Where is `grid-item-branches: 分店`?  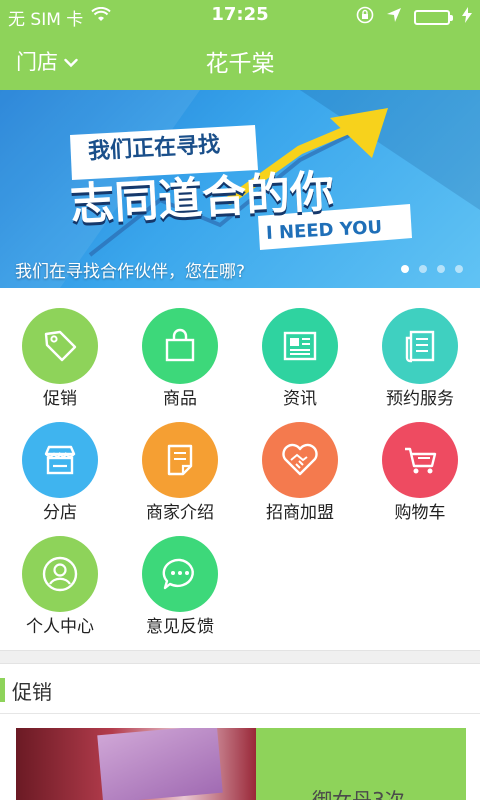 grid-item-branches: 分店 is located at coordinates (60, 462).